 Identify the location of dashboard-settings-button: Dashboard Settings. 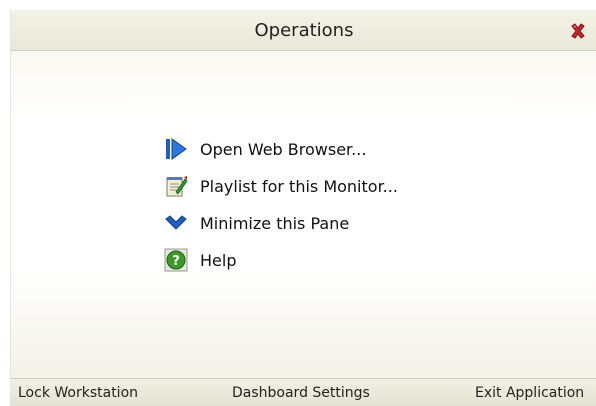
(301, 393).